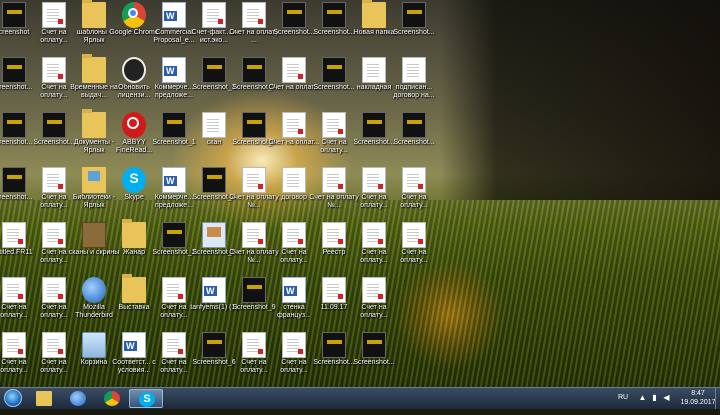  Describe the element at coordinates (360, 398) in the screenshot. I see `taskbar: S RU ▲ ▮ ◀ 8:47 19.09.2017` at that location.